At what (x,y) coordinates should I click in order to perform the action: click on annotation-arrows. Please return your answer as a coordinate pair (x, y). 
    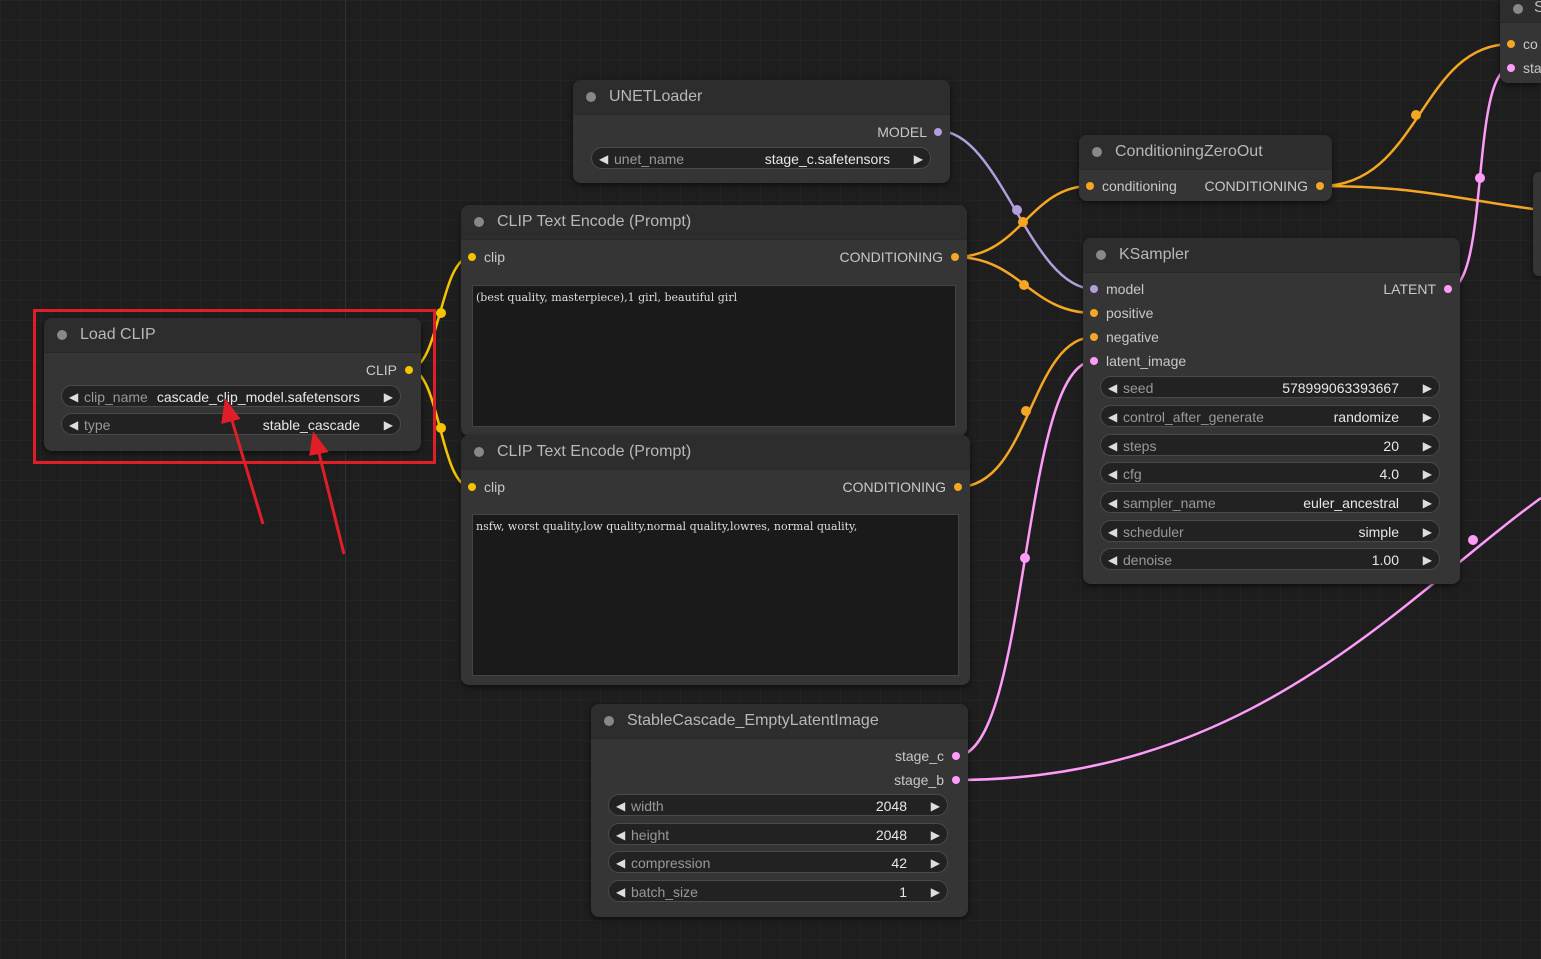
    Looking at the image, I should click on (283, 476).